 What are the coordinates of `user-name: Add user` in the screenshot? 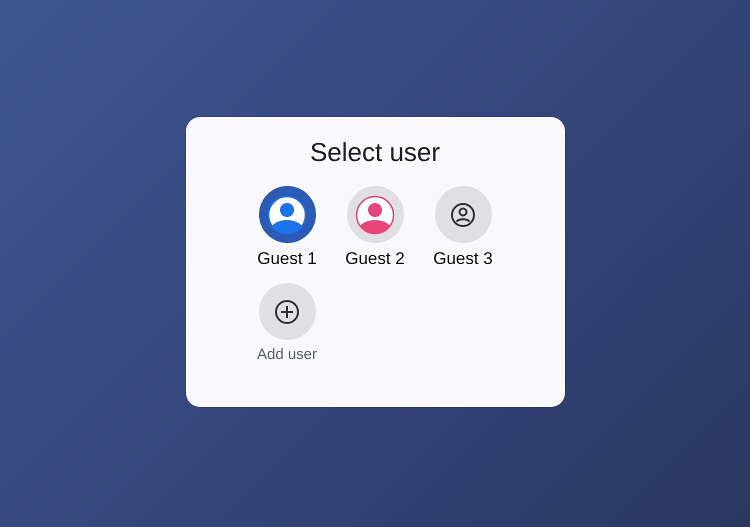 It's located at (287, 354).